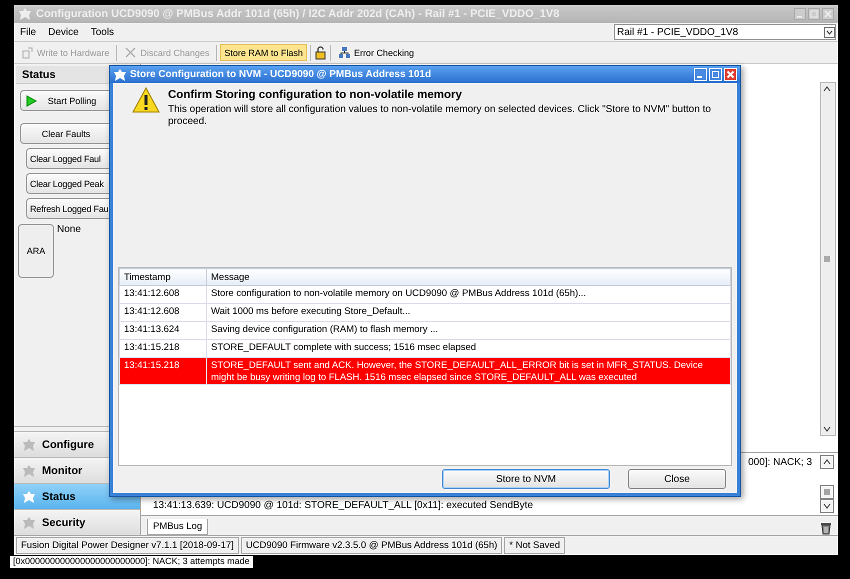 This screenshot has width=850, height=579. I want to click on log-tab: PMBus Log, so click(177, 527).